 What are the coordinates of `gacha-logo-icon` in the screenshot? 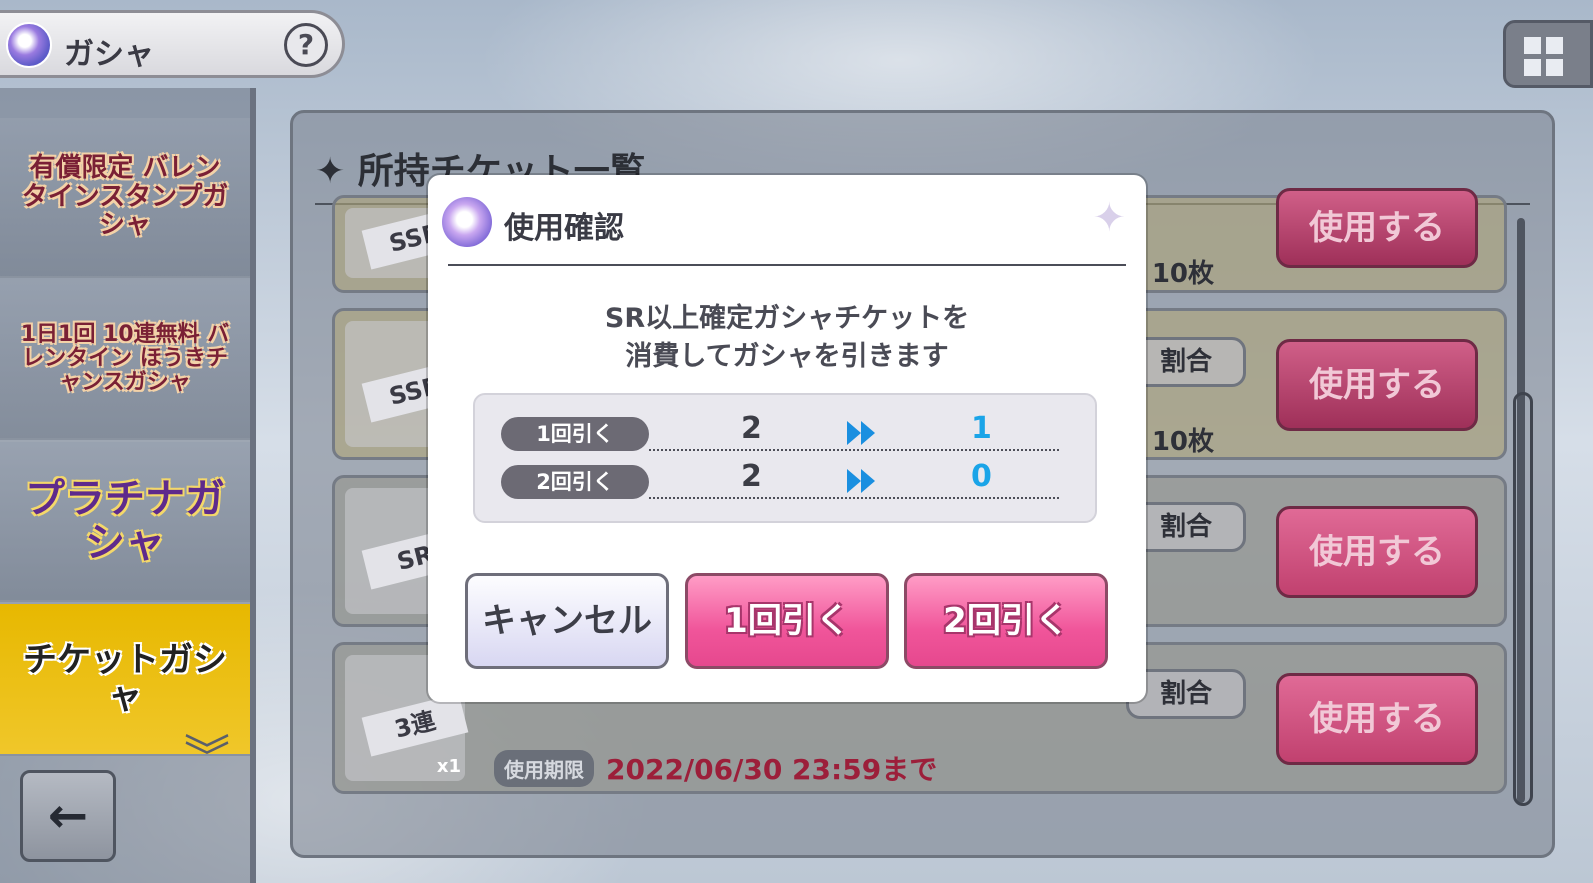 It's located at (29, 45).